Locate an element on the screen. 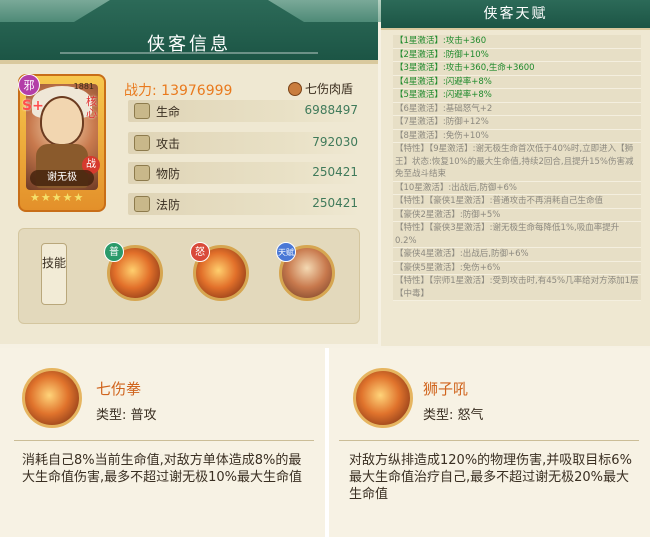  talent-item: 【豪侠2星激活】:防御+5% is located at coordinates (517, 215).